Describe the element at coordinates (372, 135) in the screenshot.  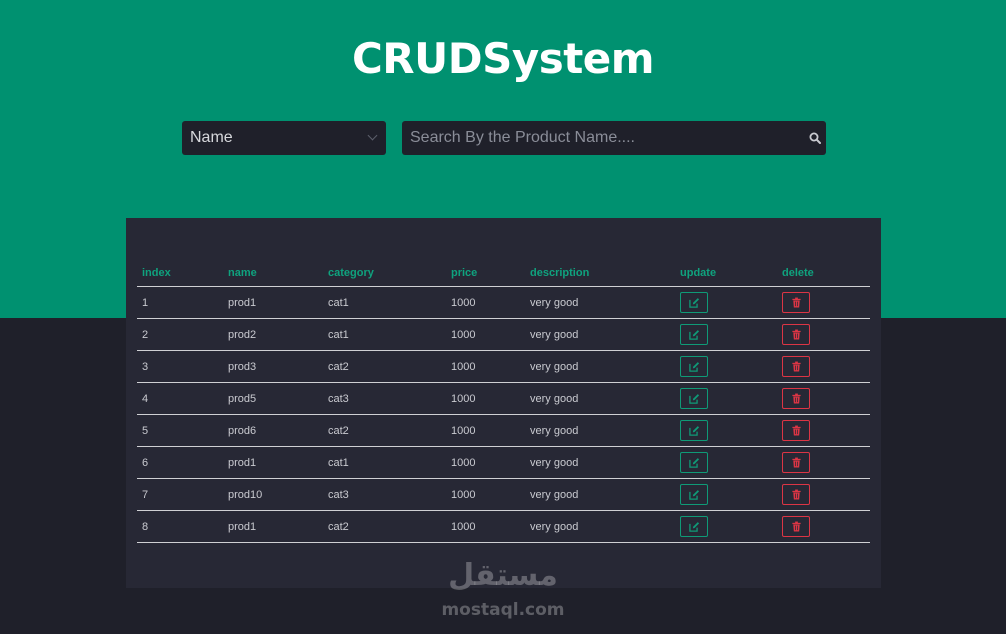
I see `chevron-down-icon` at that location.